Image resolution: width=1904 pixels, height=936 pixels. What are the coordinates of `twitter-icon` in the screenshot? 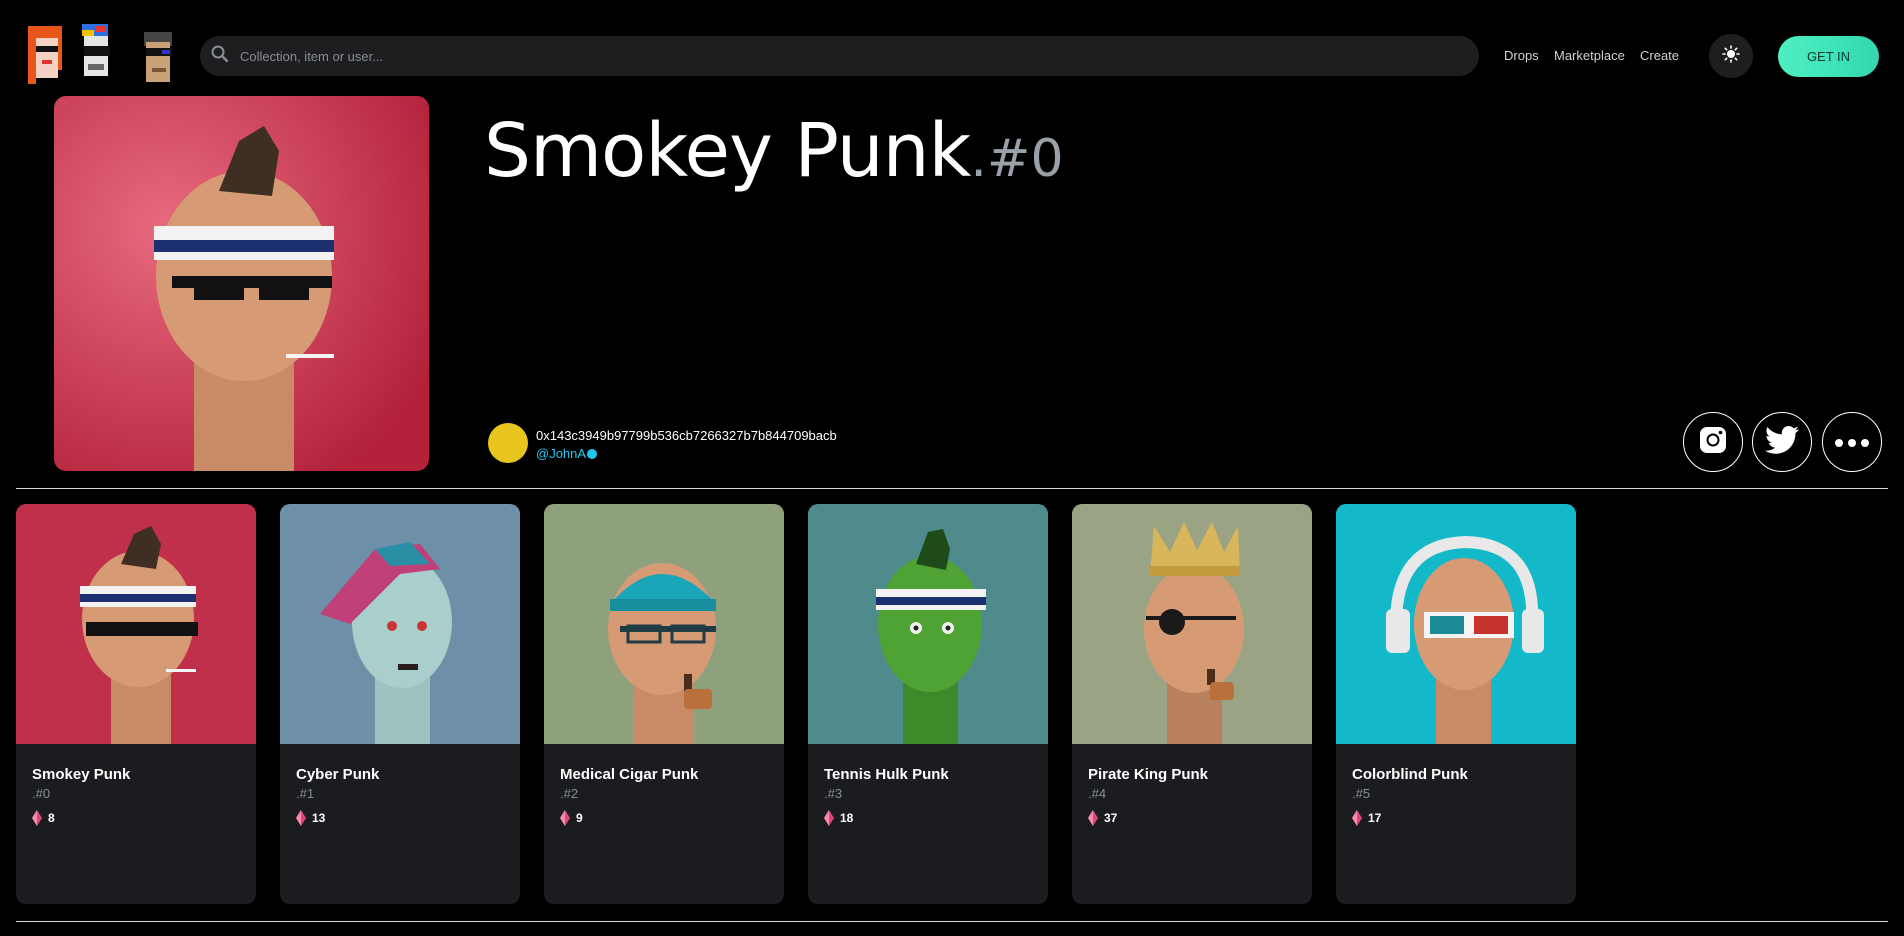 It's located at (1782, 442).